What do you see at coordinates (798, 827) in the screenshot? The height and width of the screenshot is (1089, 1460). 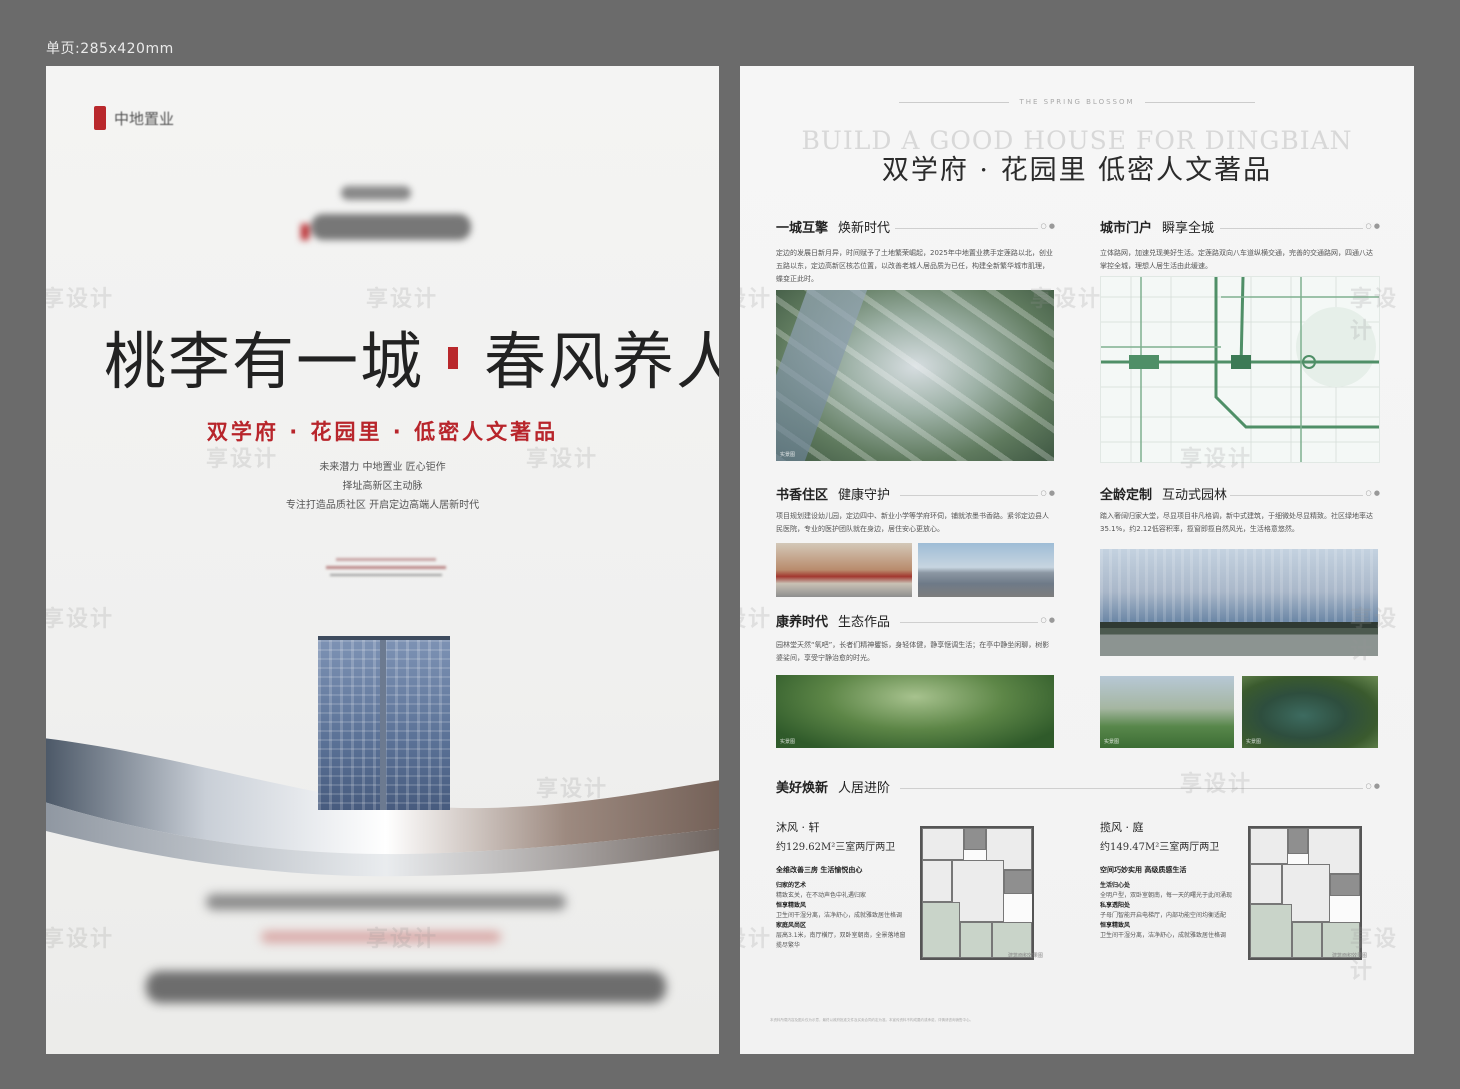 I see `plan-1-name: 沐风 · 轩` at bounding box center [798, 827].